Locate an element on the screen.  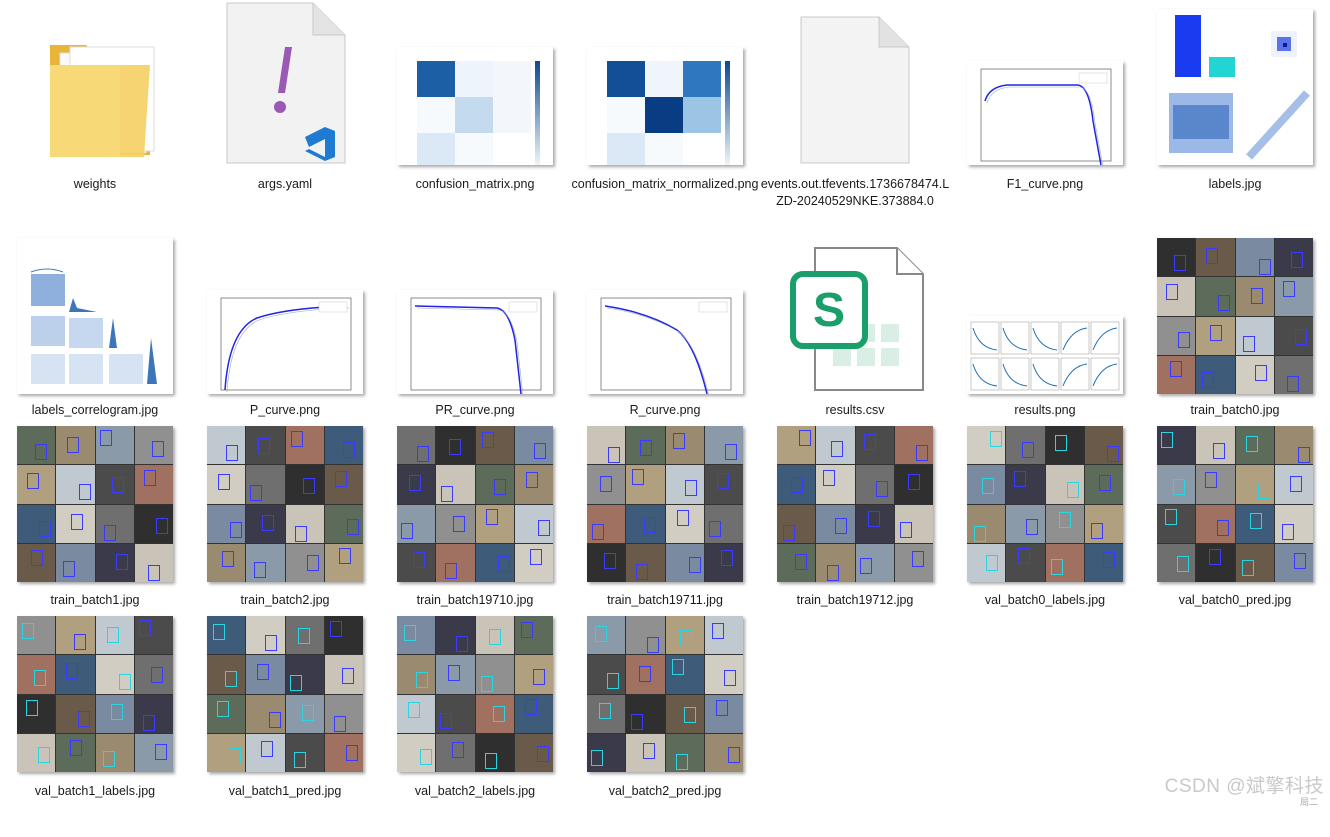
file-item: weights is located at coordinates (95, 117).